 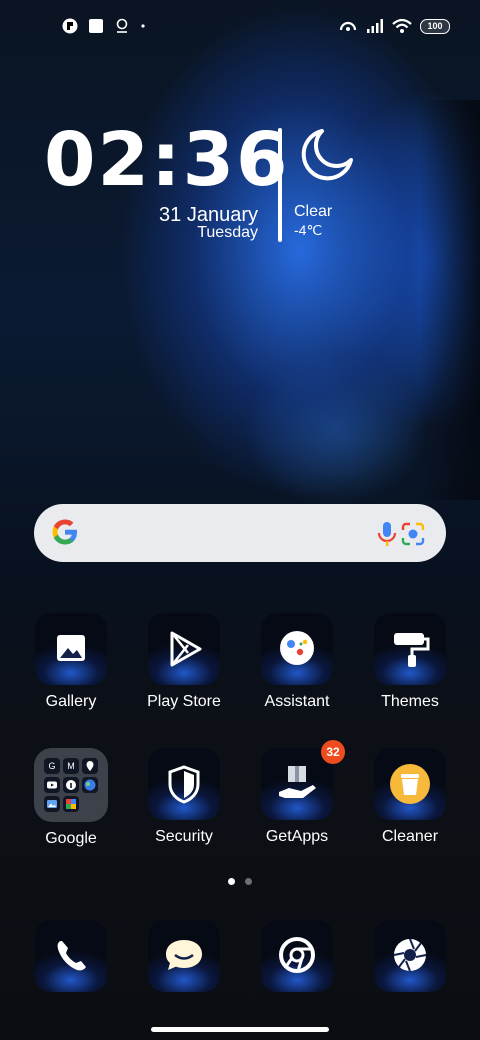 I want to click on app-getapps: 32 GetApps, so click(x=297, y=793).